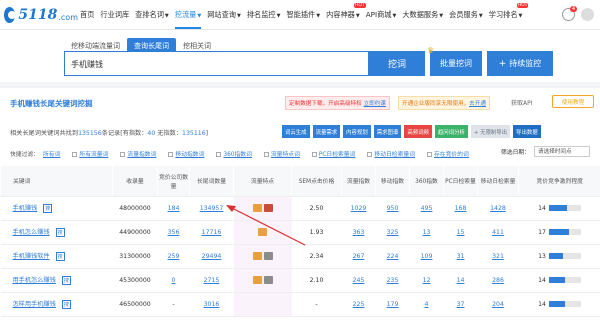  What do you see at coordinates (477, 104) in the screenshot?
I see `enterprise-link: 去开通` at bounding box center [477, 104].